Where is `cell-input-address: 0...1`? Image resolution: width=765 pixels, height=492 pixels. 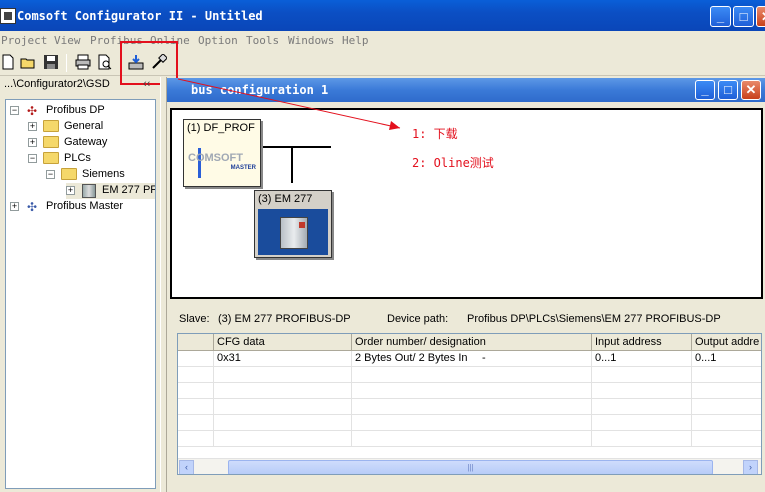
cell-input-address: 0...1 is located at coordinates (642, 359).